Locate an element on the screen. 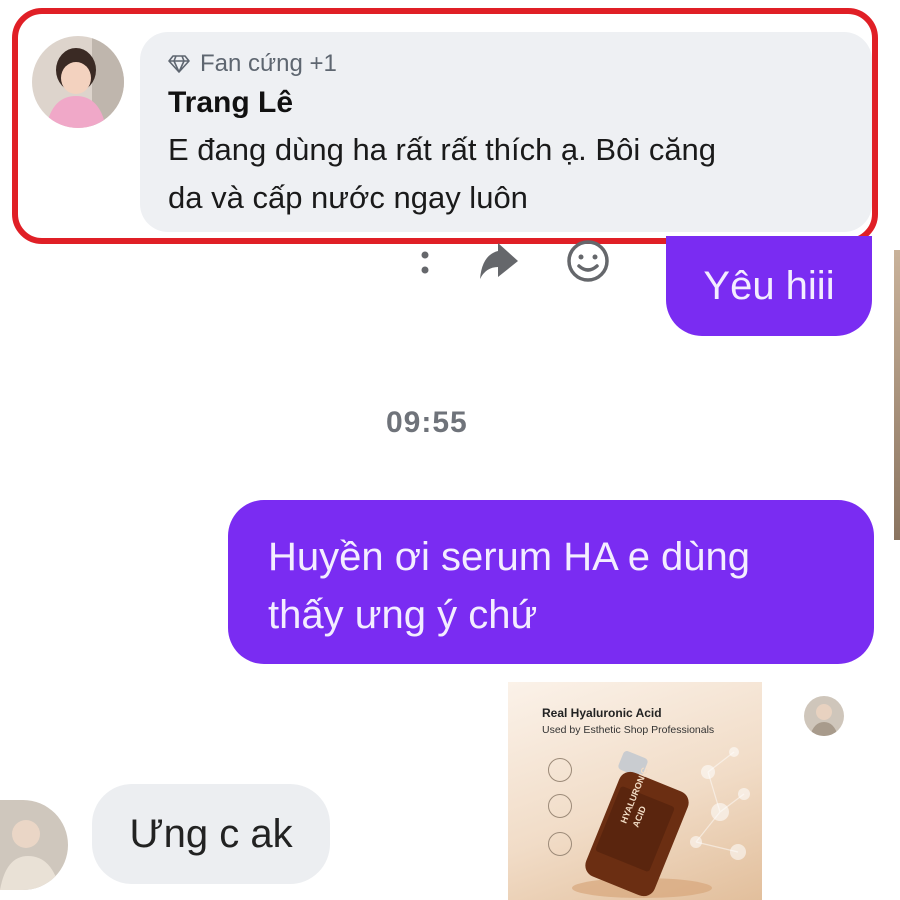 The width and height of the screenshot is (900, 900). badge-label: Fan cứng +1 is located at coordinates (268, 63).